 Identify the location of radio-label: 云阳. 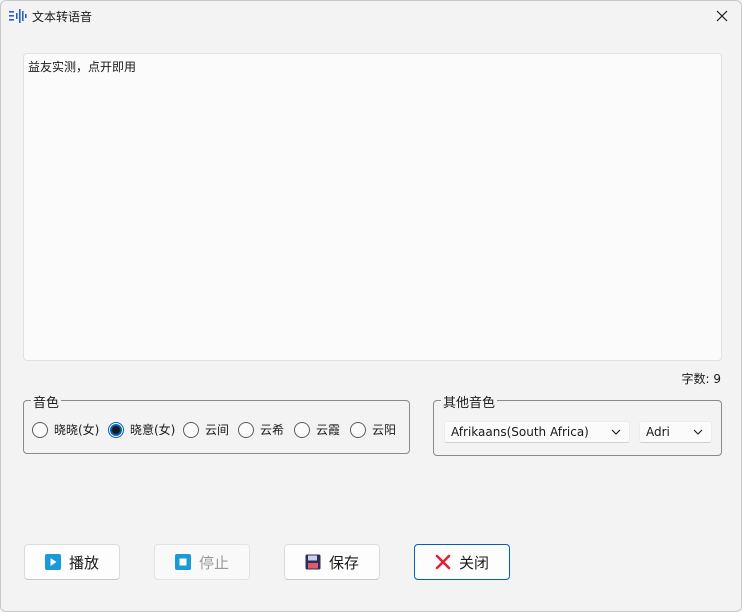
(384, 430).